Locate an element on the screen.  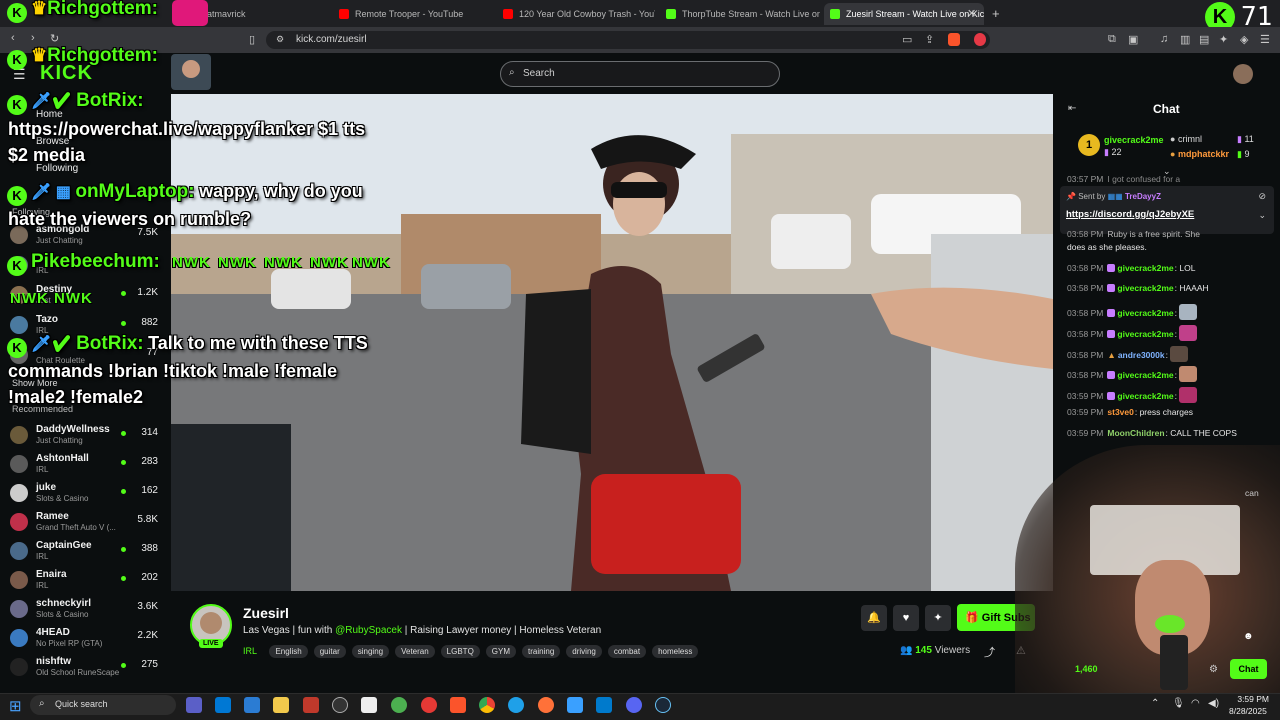
emote-nwk: NWK is located at coordinates (73, 298).